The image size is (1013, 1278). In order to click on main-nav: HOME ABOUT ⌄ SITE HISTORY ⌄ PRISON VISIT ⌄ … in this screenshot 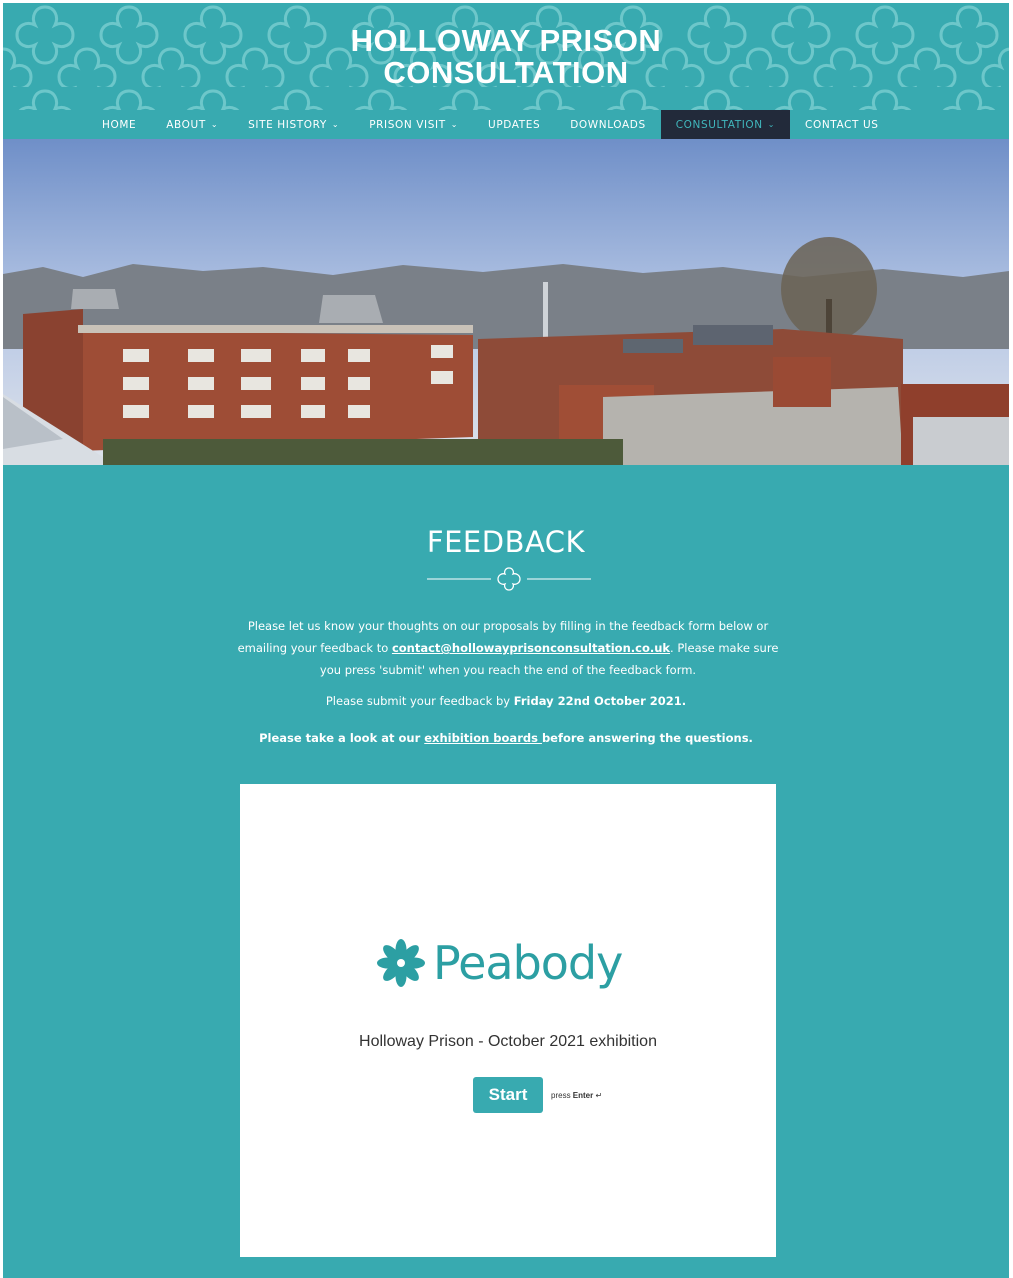, I will do `click(506, 124)`.